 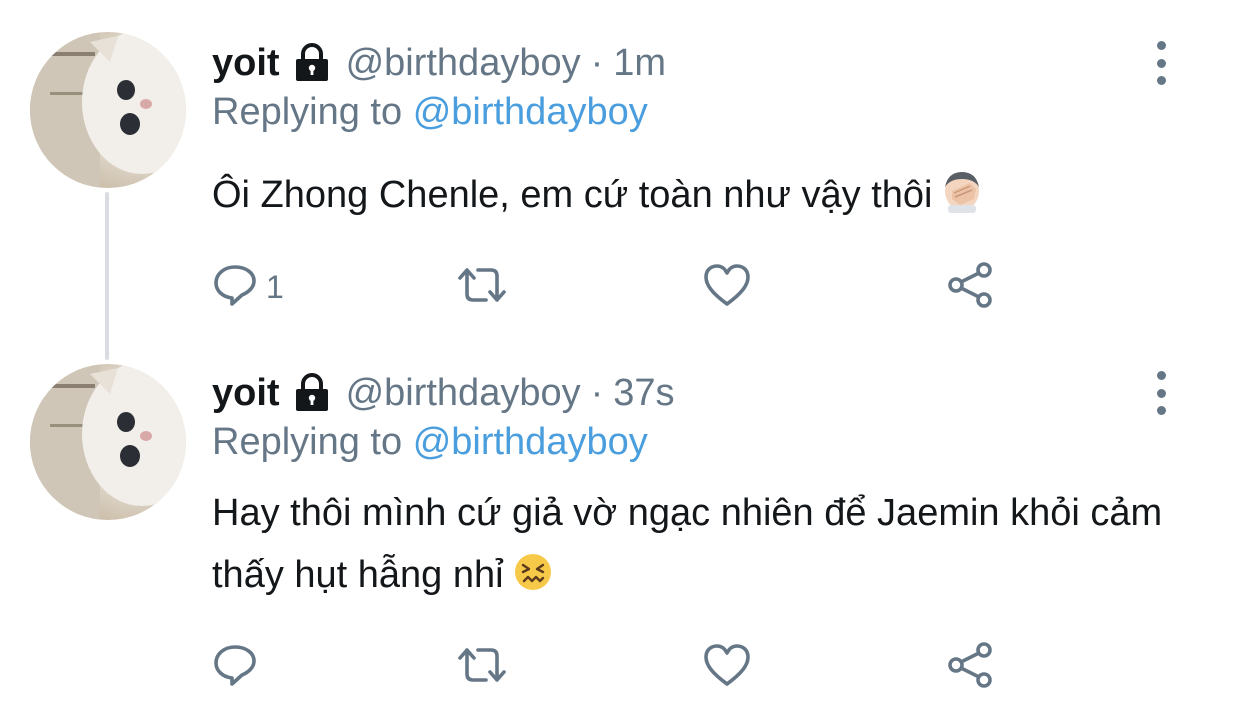 I want to click on tweet-text: Ôi Zhong Chenle, em cứ toàn như vậy thôi, so click(x=692, y=198).